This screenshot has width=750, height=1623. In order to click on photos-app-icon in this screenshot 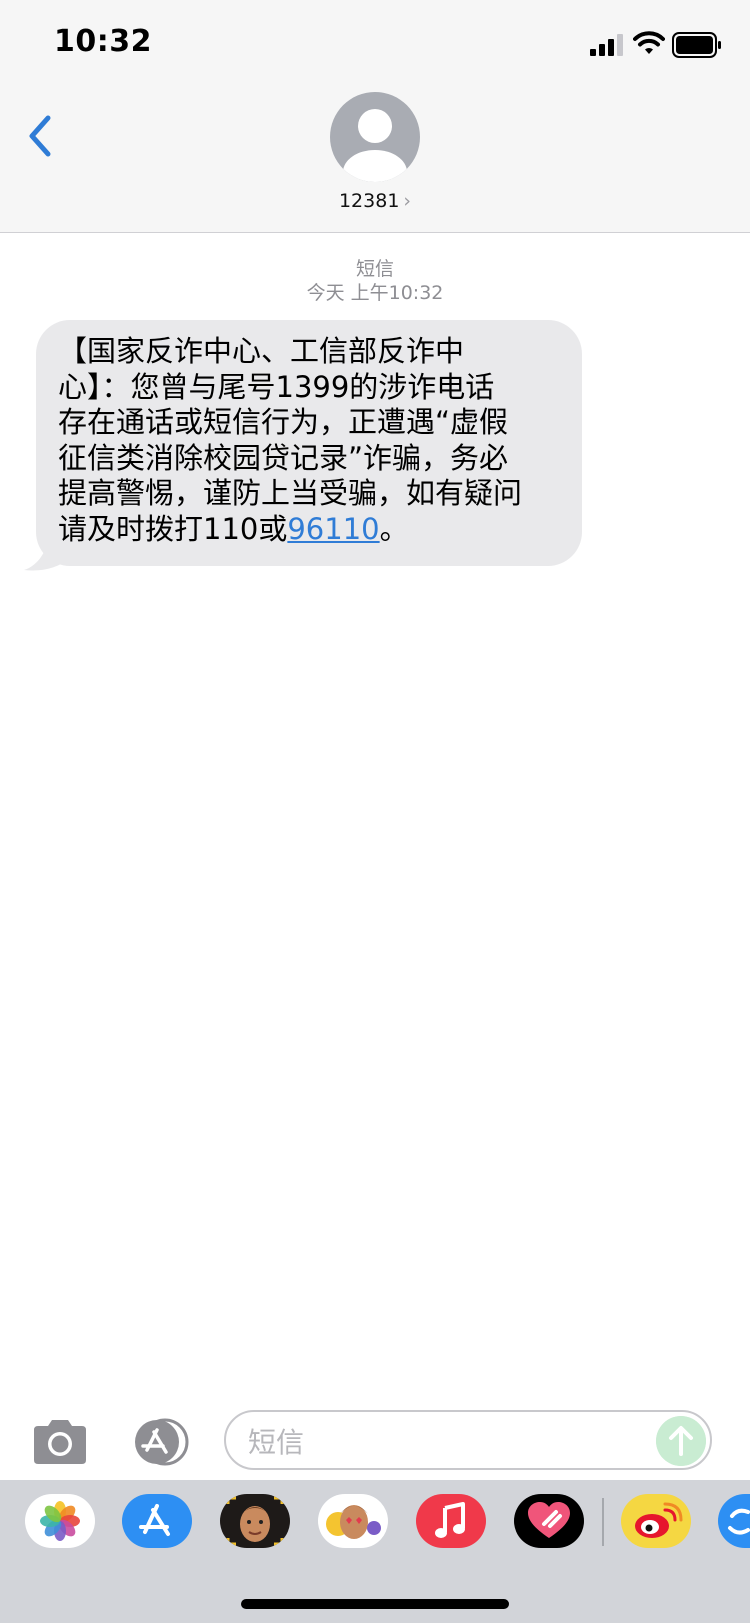, I will do `click(60, 1521)`.